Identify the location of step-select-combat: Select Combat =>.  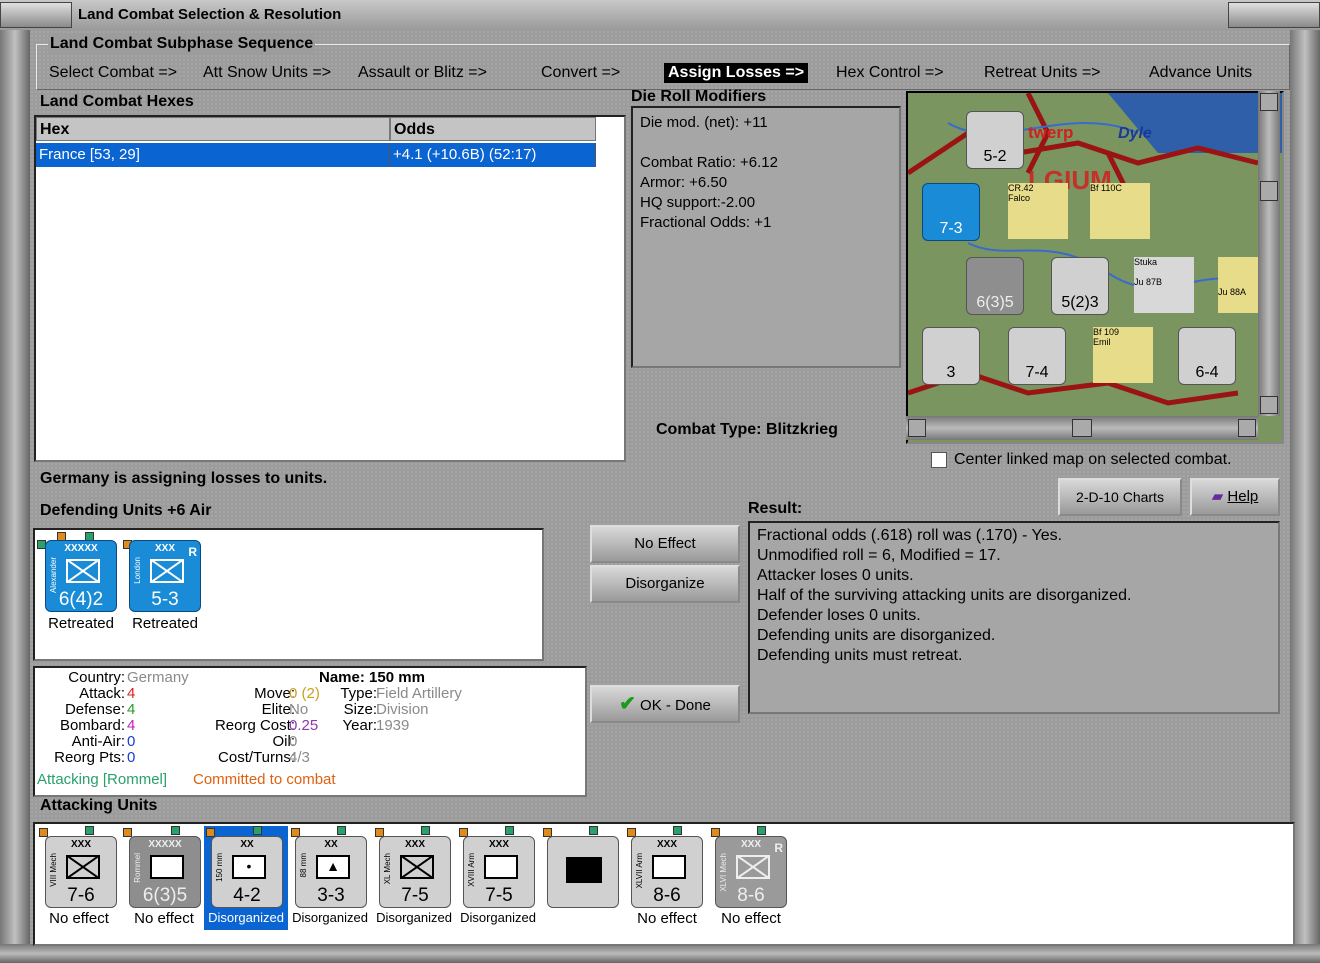
(113, 72).